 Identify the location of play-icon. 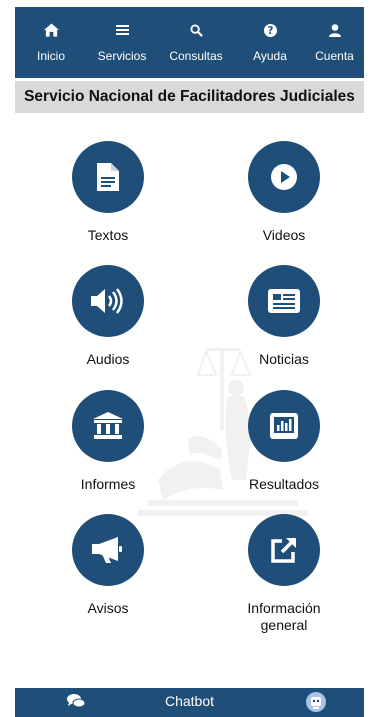
(284, 177).